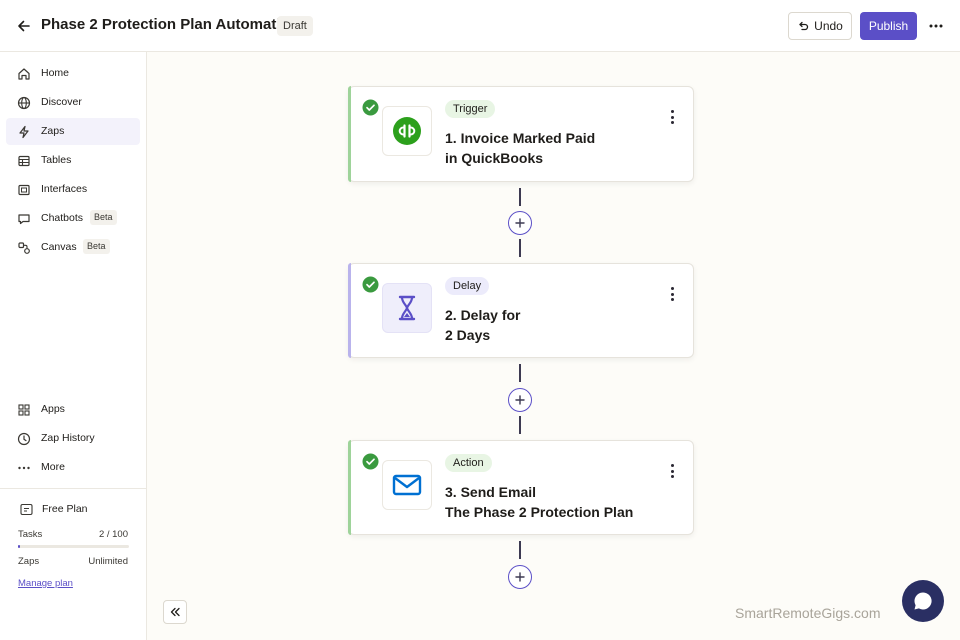 The image size is (960, 640). I want to click on sidebar-item-label: Home, so click(55, 73).